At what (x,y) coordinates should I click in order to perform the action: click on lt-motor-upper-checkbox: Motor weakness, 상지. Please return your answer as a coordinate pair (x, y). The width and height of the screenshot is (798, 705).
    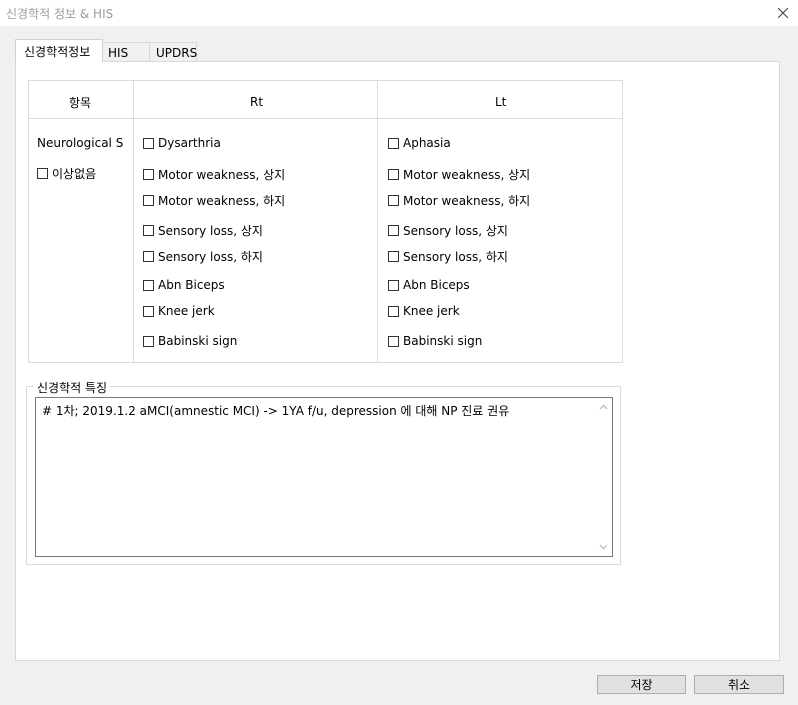
    Looking at the image, I should click on (459, 174).